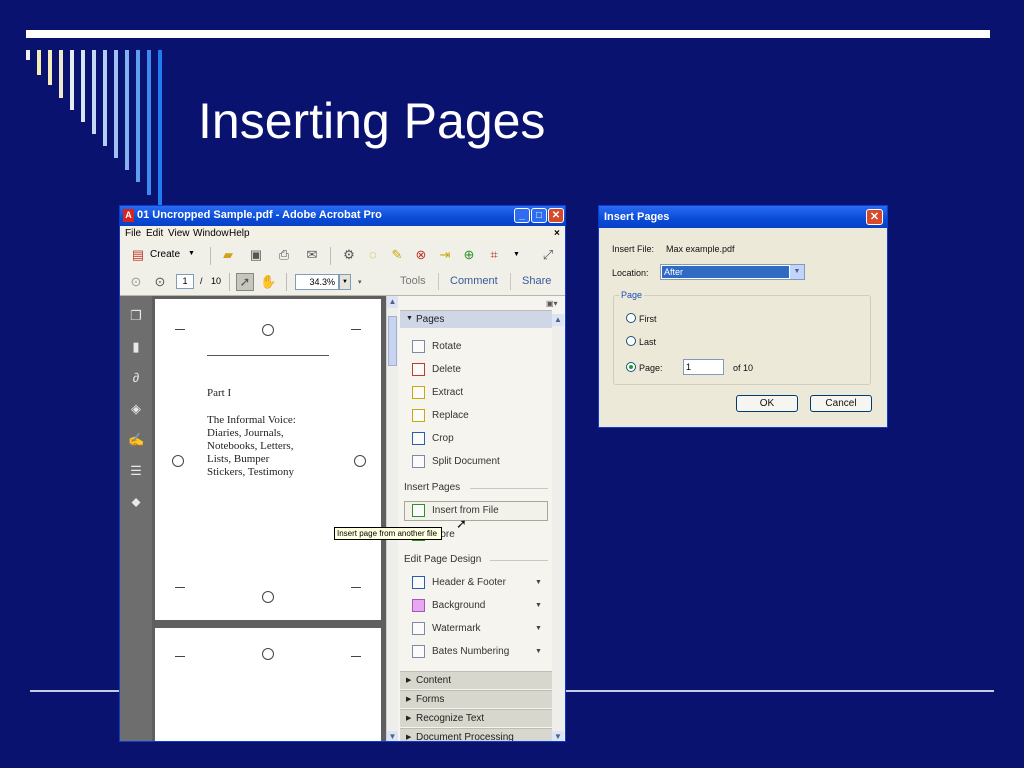 This screenshot has height=768, width=1024. What do you see at coordinates (440, 415) in the screenshot?
I see `tool-replace: Replace` at bounding box center [440, 415].